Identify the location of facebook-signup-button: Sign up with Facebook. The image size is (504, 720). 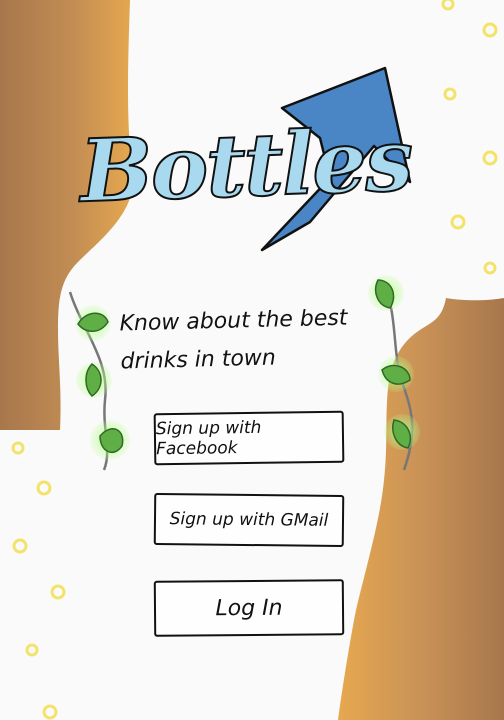
(249, 438).